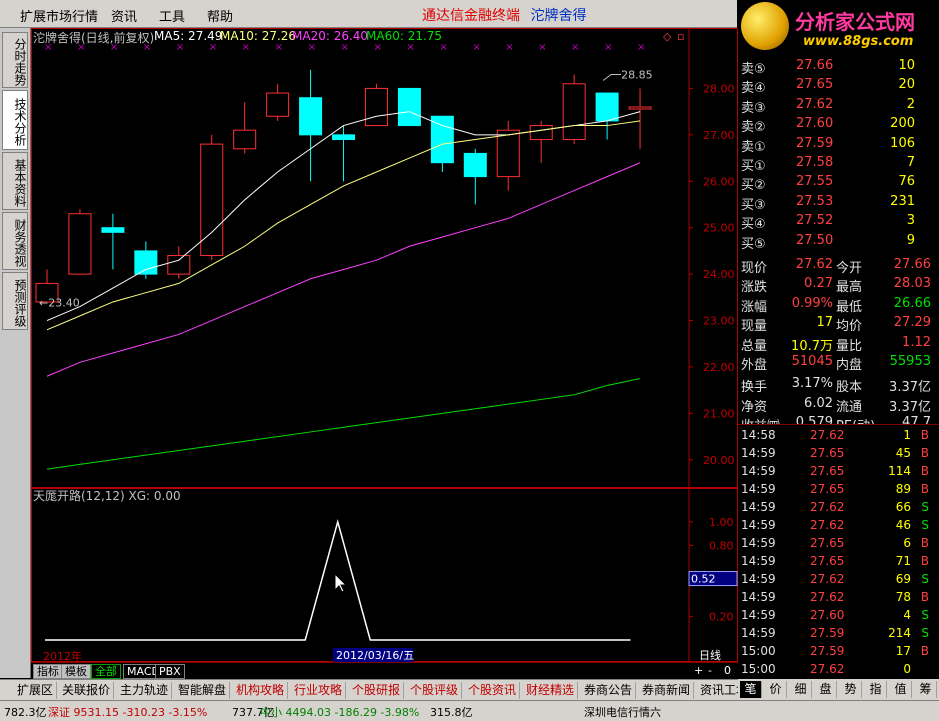 This screenshot has height=721, width=939. Describe the element at coordinates (824, 323) in the screenshot. I see `stat-value: 17` at that location.